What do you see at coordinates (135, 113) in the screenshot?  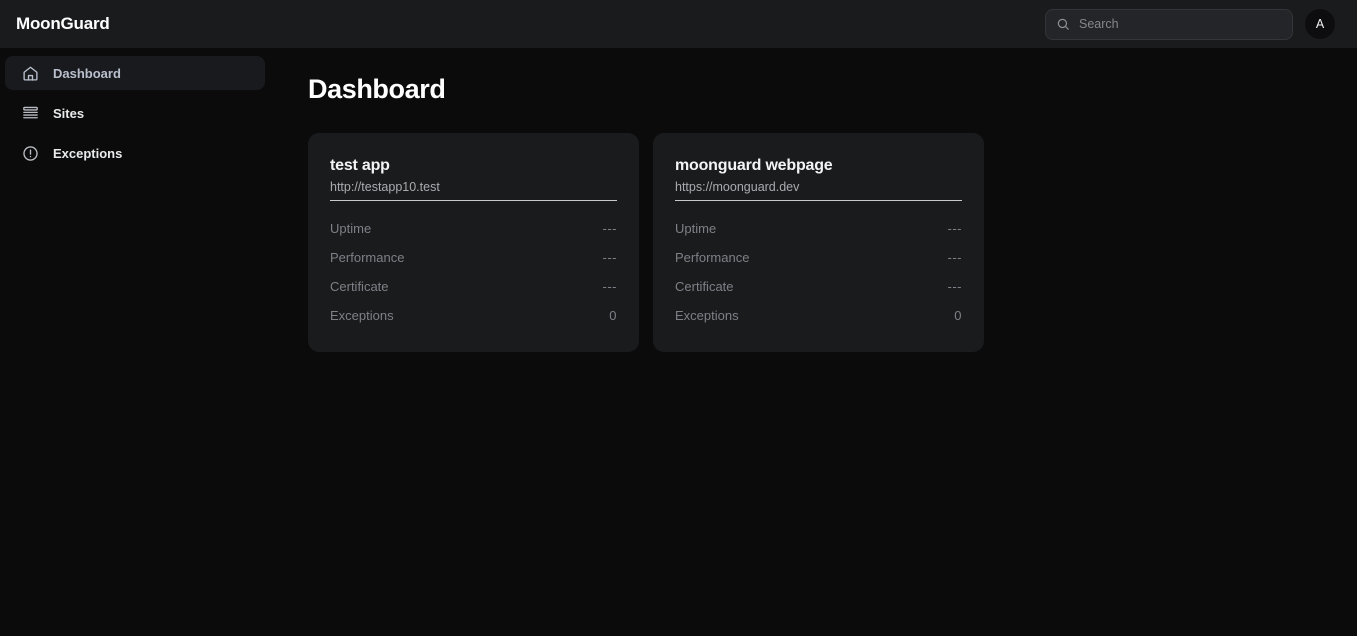 I see `sidebar-item-sites: Sites` at bounding box center [135, 113].